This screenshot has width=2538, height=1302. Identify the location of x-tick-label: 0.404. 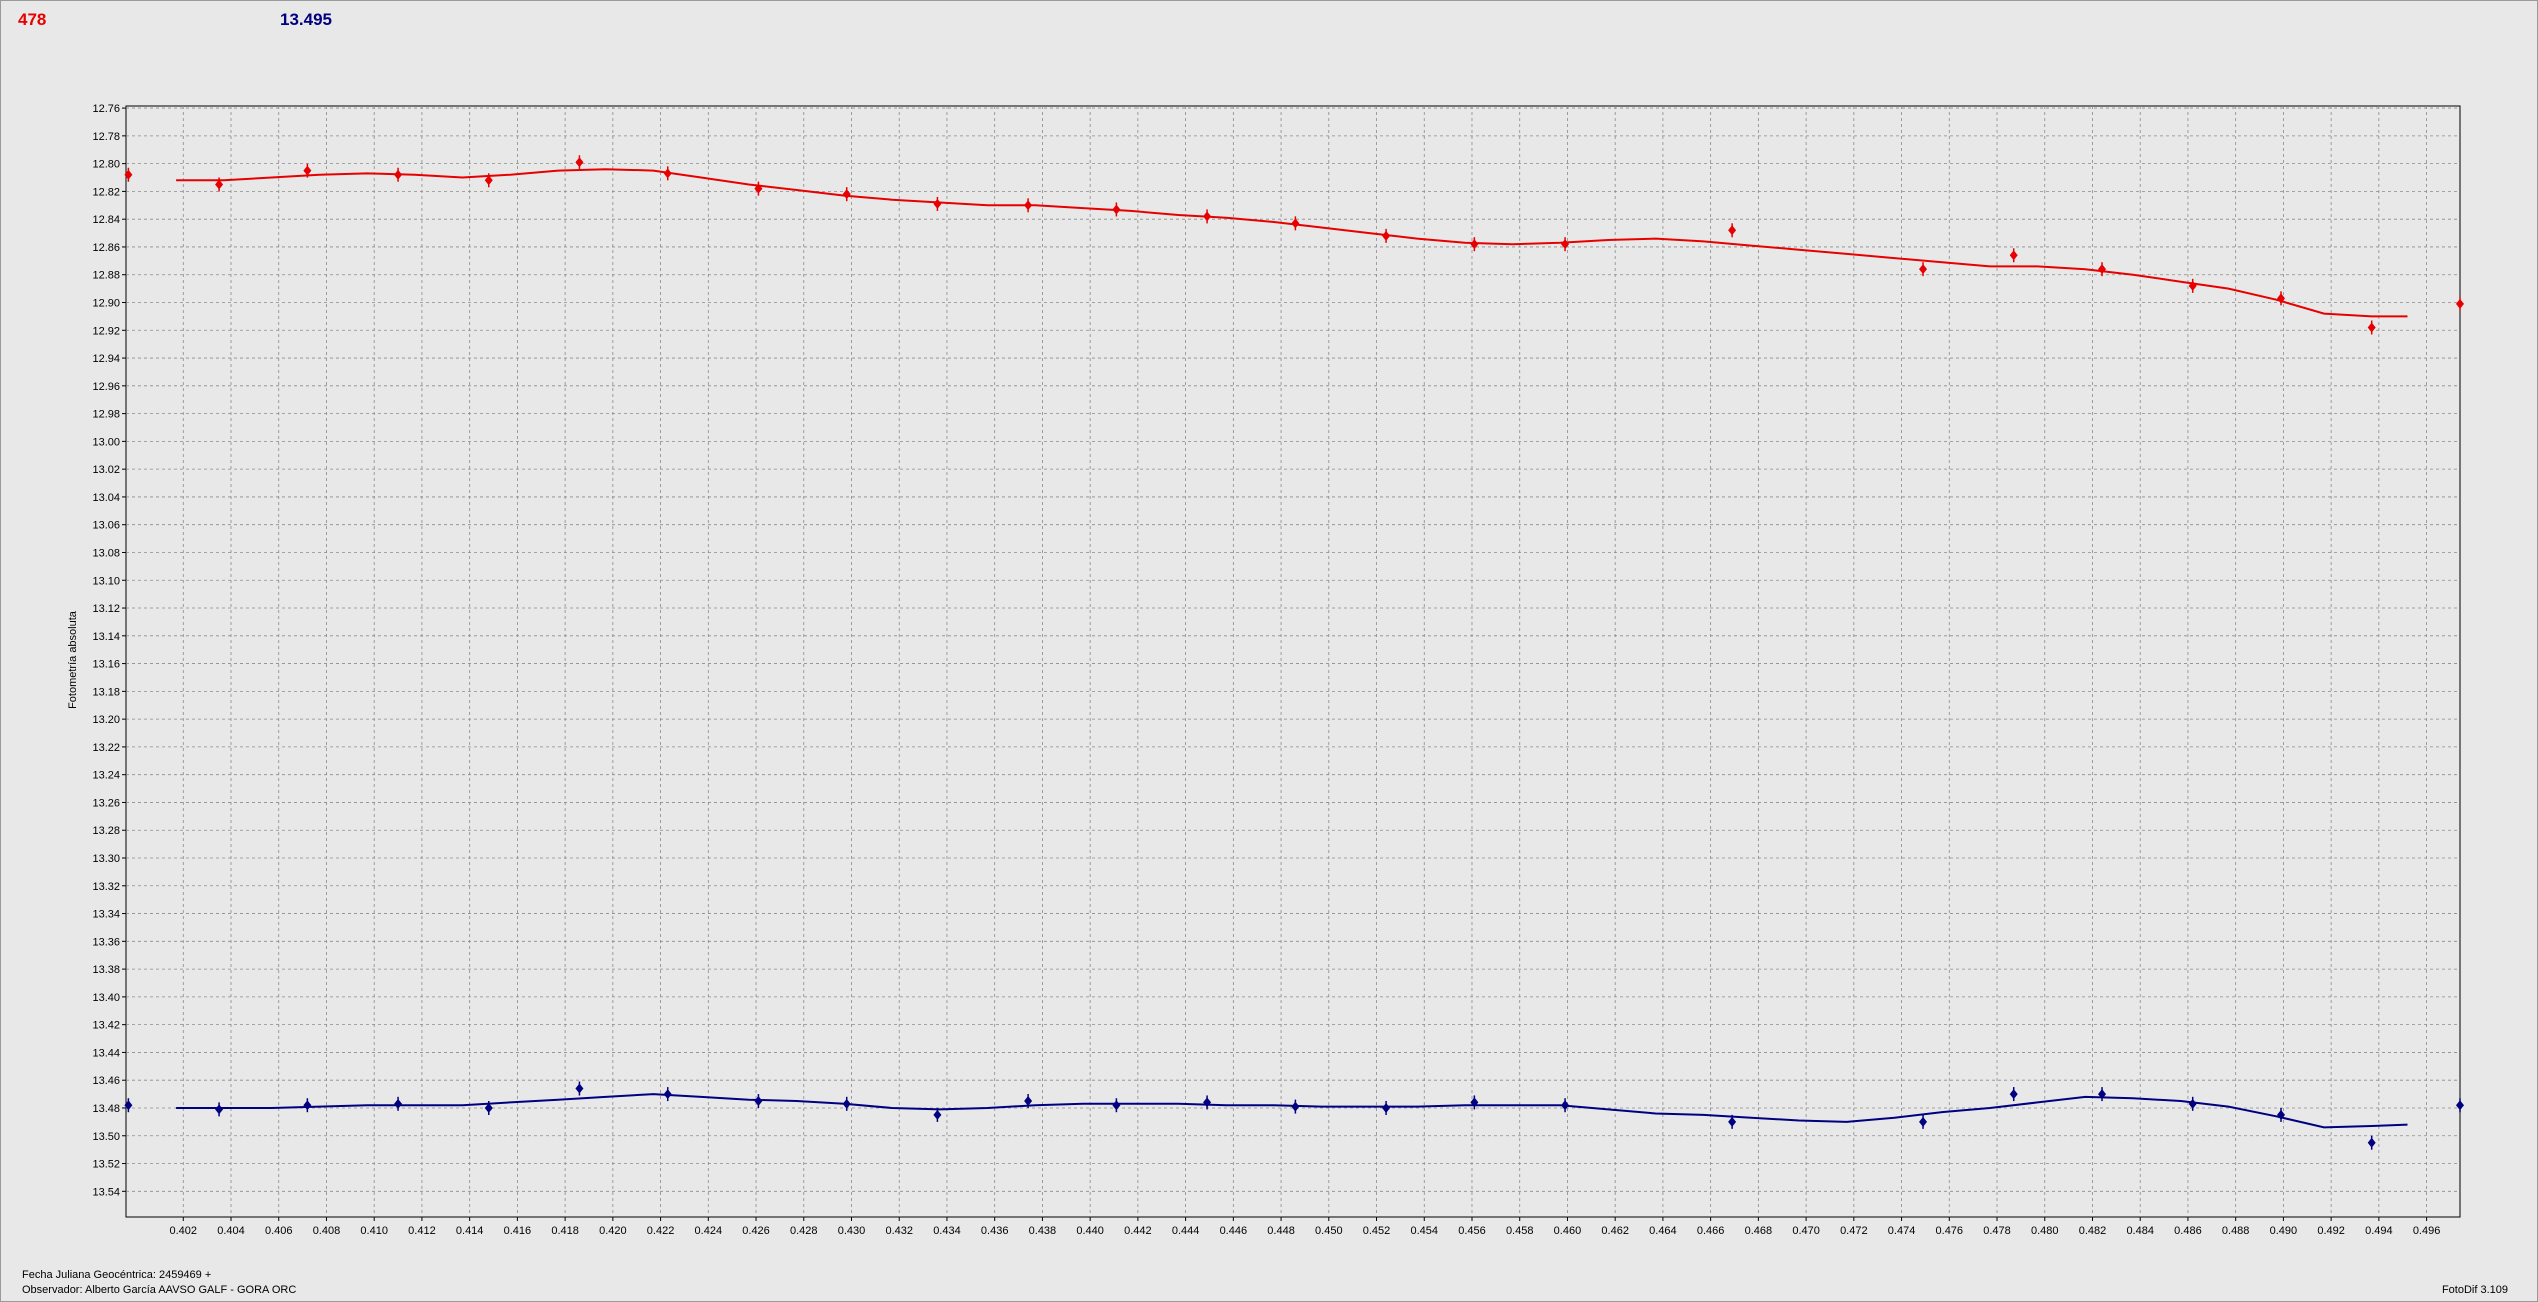
(231, 1231).